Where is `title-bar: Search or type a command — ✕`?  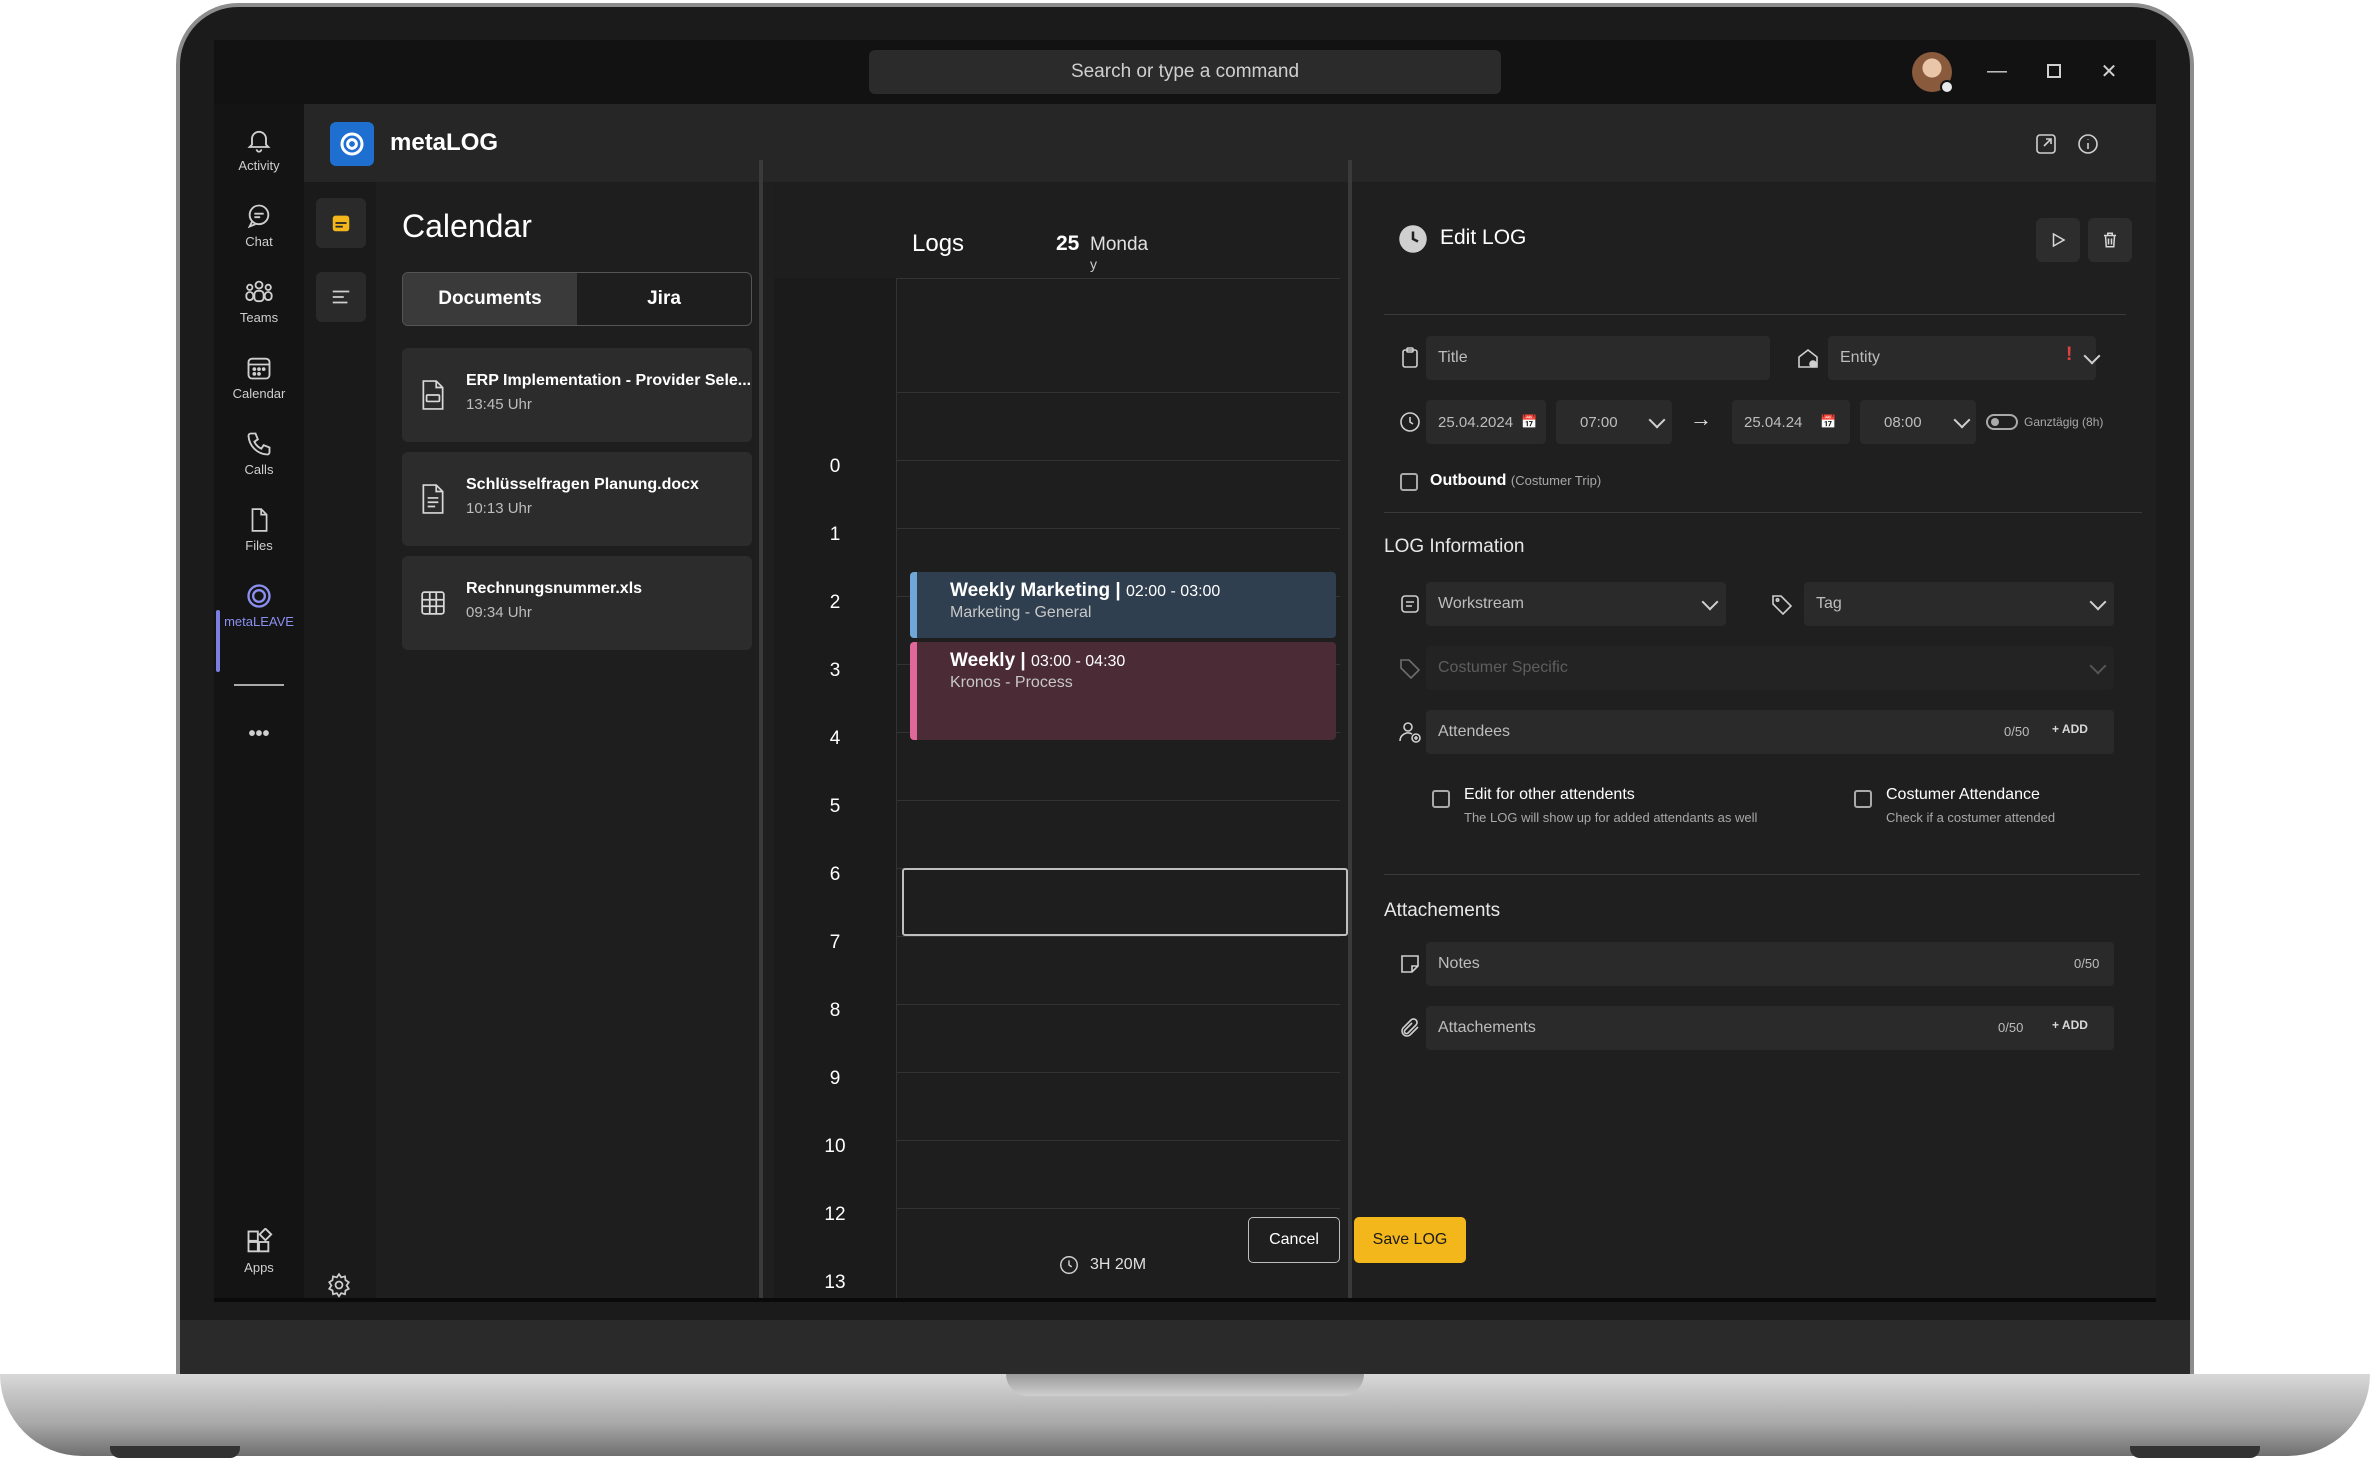
title-bar: Search or type a command — ✕ is located at coordinates (1185, 72).